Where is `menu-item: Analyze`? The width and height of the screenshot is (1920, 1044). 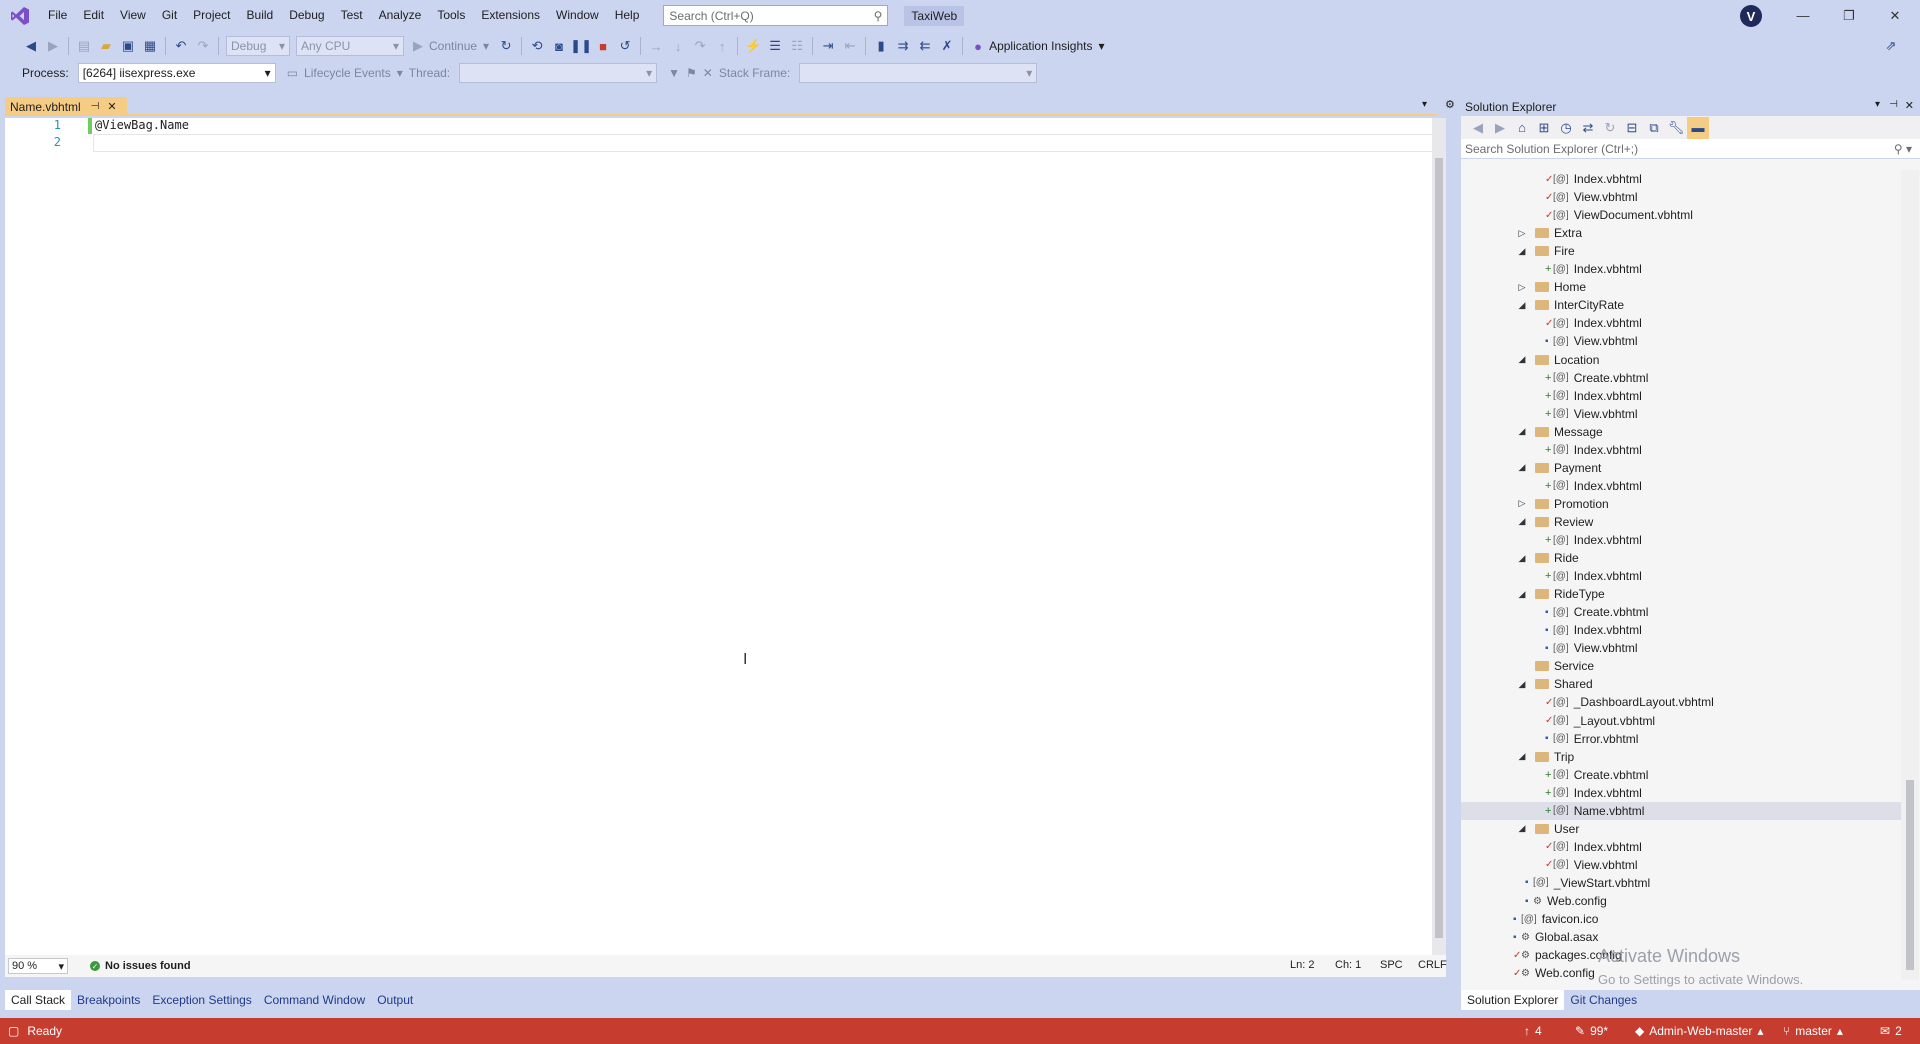
menu-item: Analyze is located at coordinates (400, 15).